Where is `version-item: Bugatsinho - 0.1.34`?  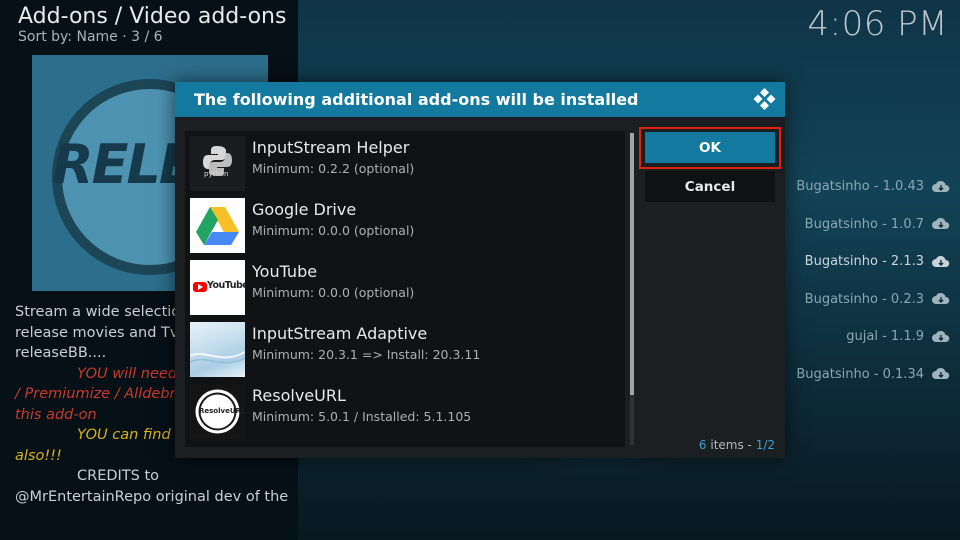
version-item: Bugatsinho - 0.1.34 is located at coordinates (865, 375).